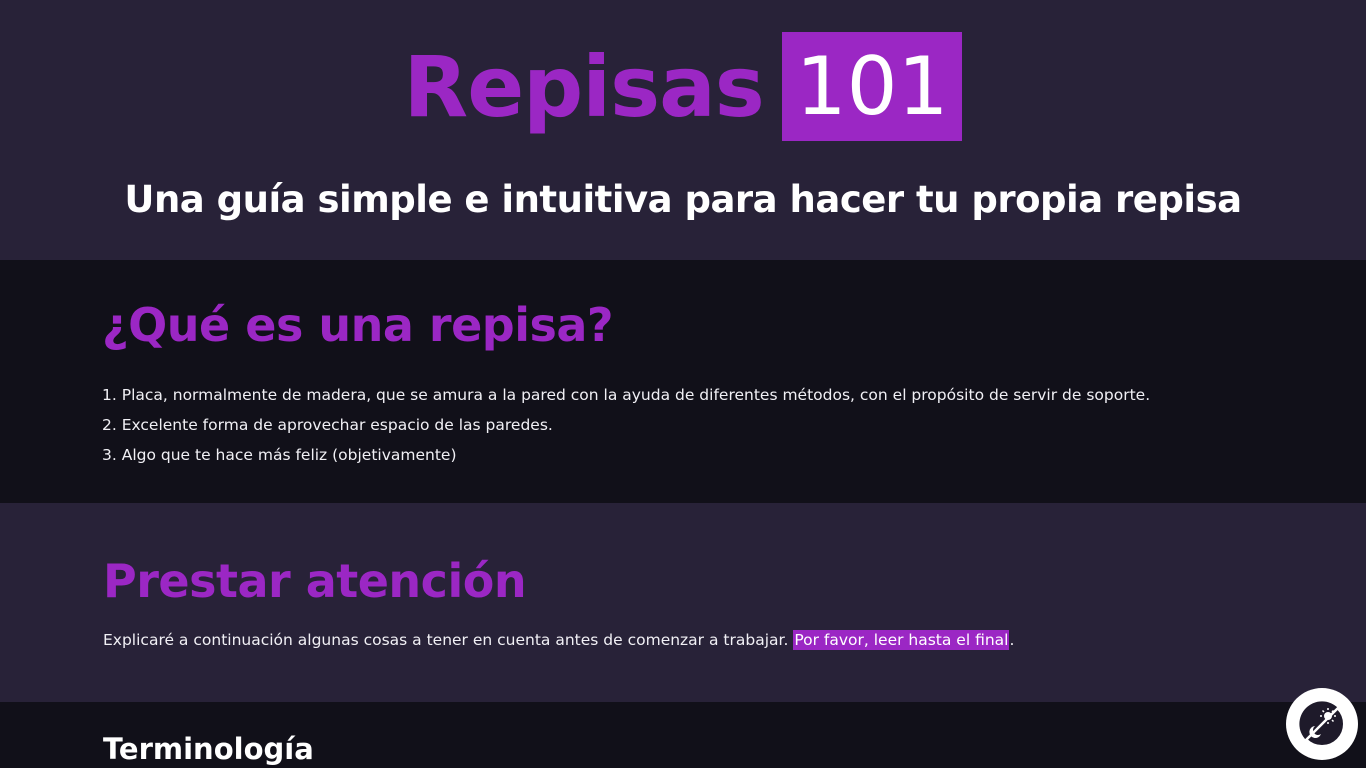 The height and width of the screenshot is (768, 1366). What do you see at coordinates (901, 640) in the screenshot?
I see `attention-highlight: Por favor, leer hasta el final` at bounding box center [901, 640].